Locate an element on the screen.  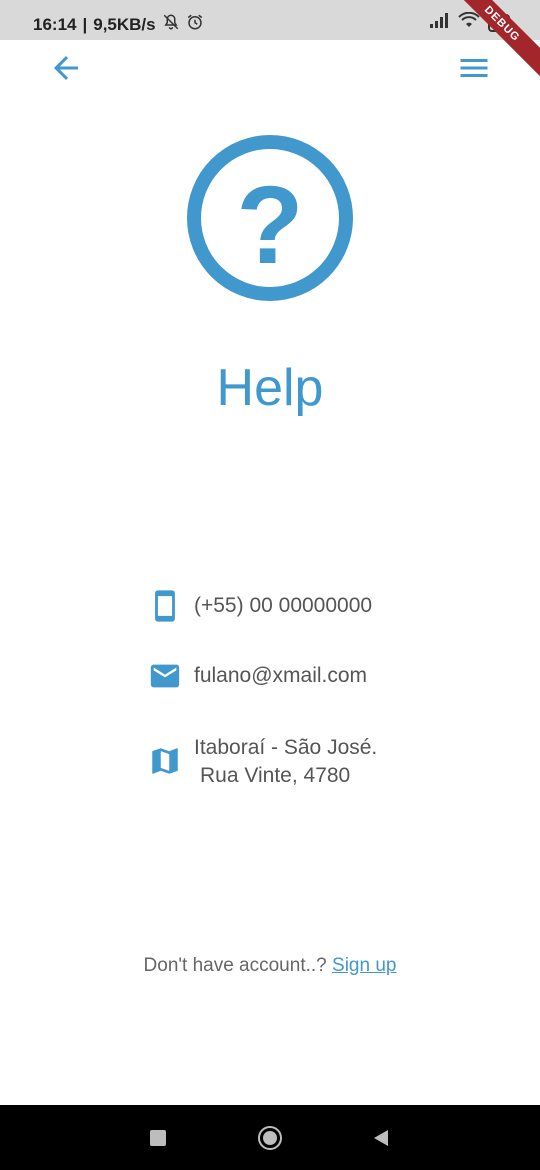
map-icon is located at coordinates (165, 761).